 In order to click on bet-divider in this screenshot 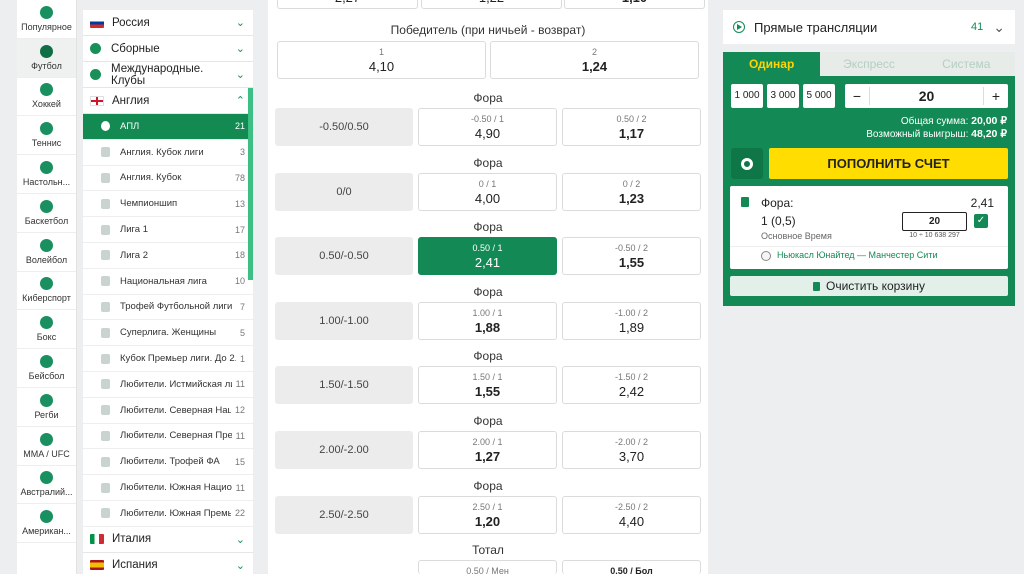, I will do `click(869, 246)`.